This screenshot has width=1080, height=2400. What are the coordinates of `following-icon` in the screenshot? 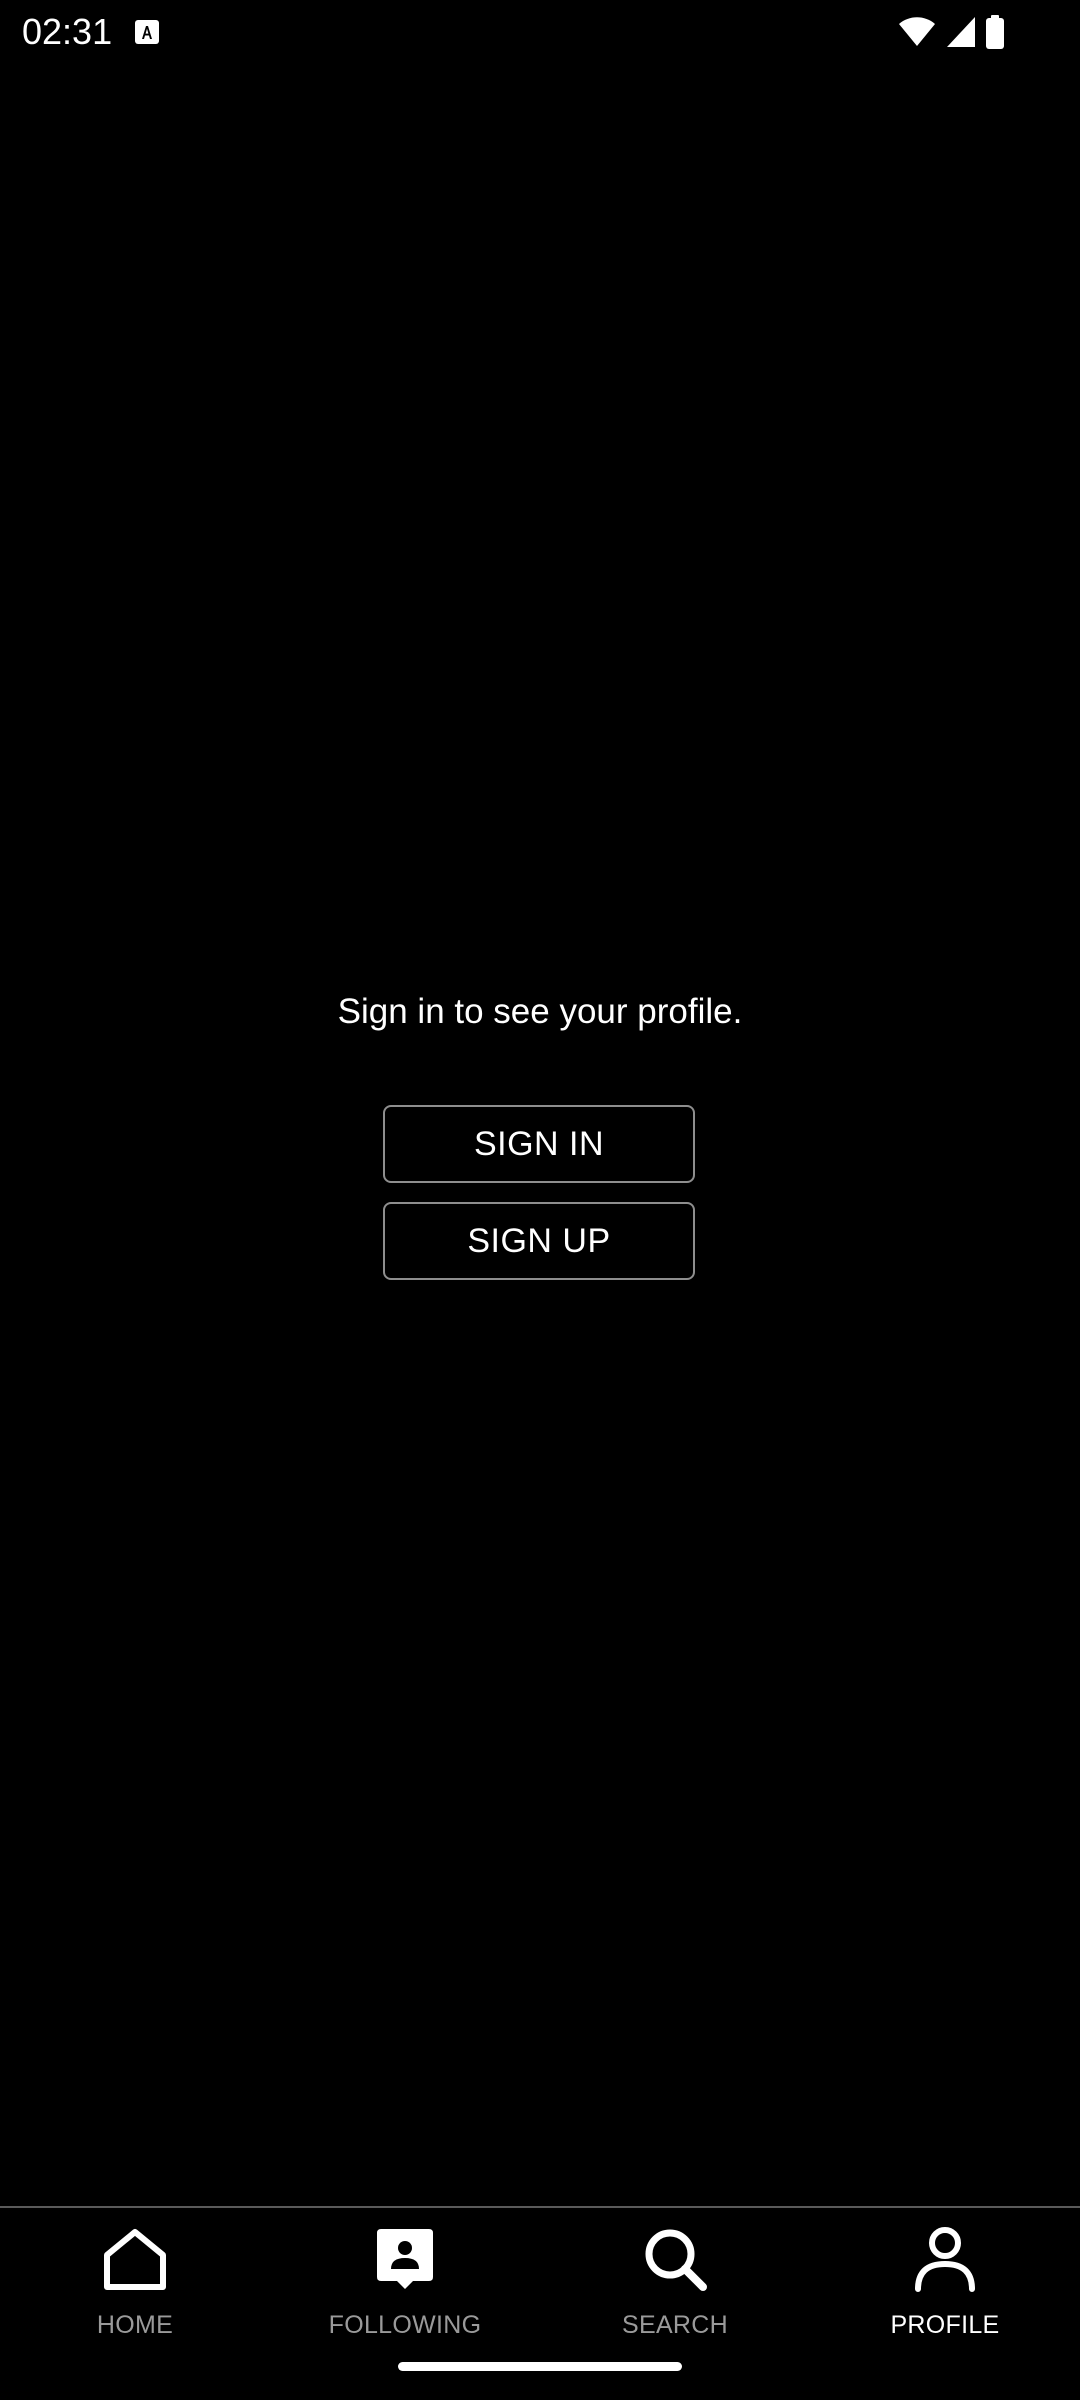 It's located at (405, 2259).